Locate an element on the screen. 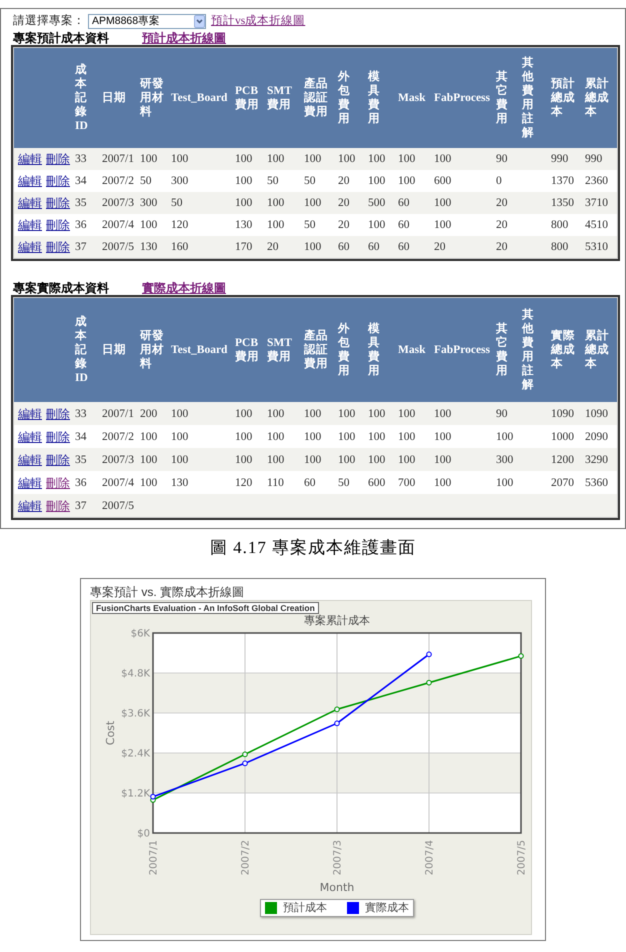 The height and width of the screenshot is (952, 626). table-cell-text: 1370 is located at coordinates (562, 181).